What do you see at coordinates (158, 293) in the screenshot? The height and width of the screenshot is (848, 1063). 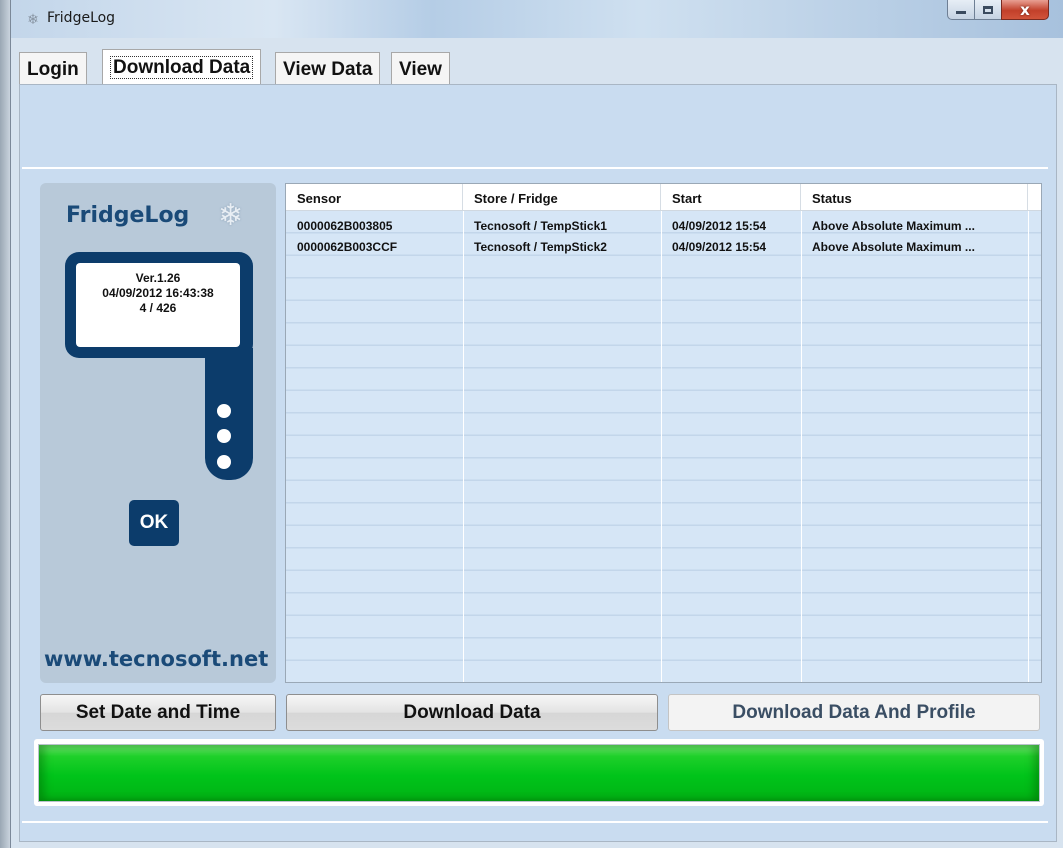 I see `device-datetime: 04/09/2012 16:43:38` at bounding box center [158, 293].